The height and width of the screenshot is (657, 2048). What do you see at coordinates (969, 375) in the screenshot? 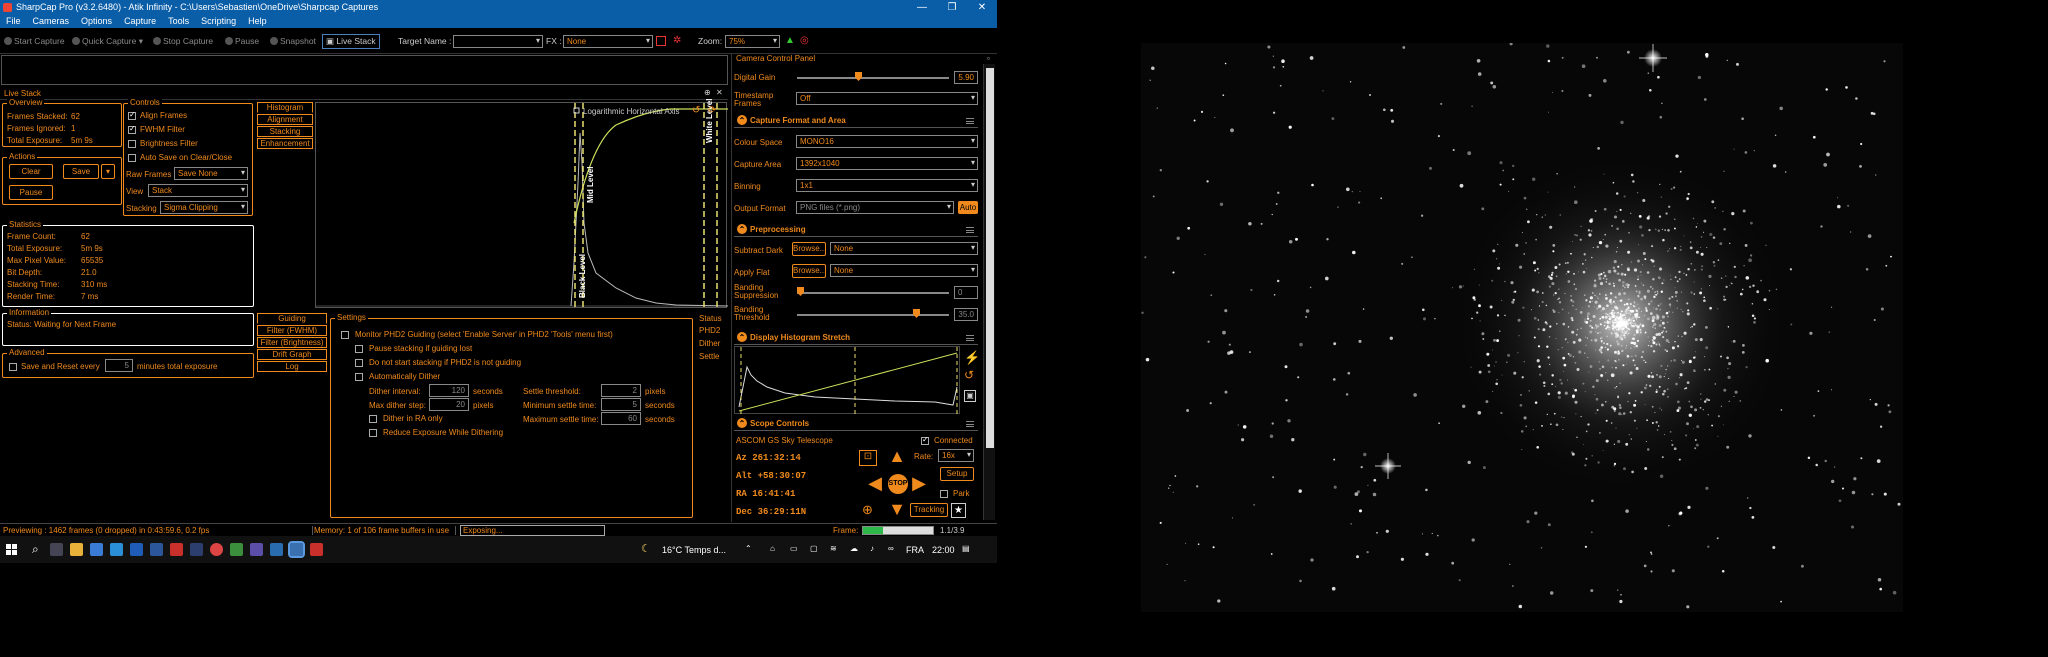
I see `reset-stretch-icon: ↺` at bounding box center [969, 375].